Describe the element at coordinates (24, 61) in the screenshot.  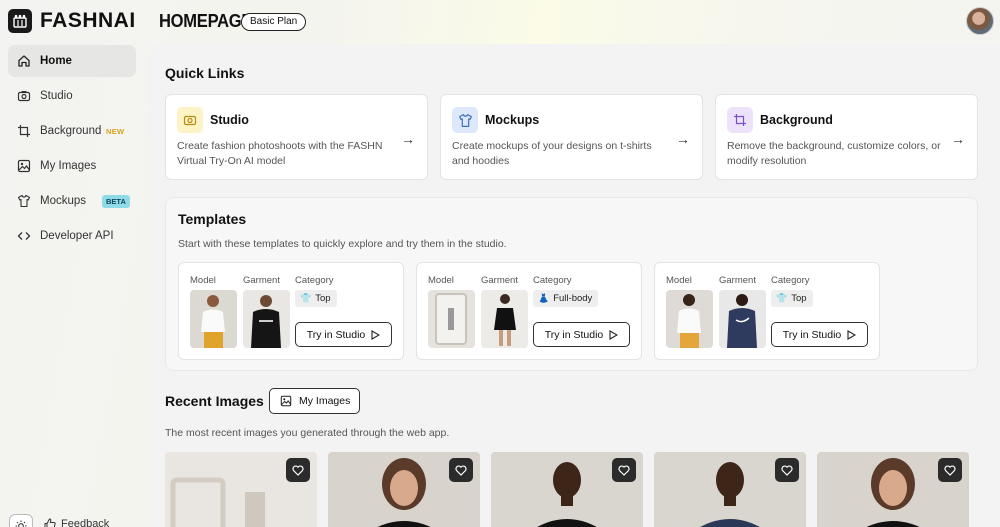
I see `home-icon` at that location.